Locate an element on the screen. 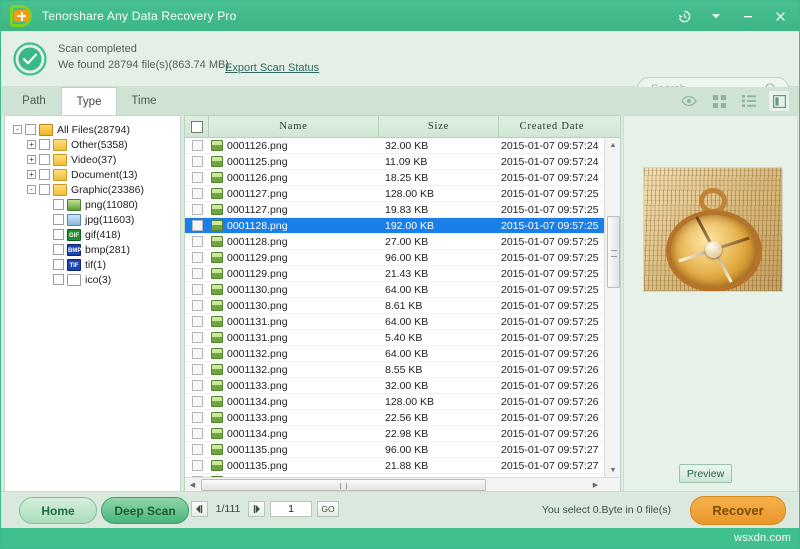 This screenshot has width=800, height=549. minimize-button is located at coordinates (748, 16).